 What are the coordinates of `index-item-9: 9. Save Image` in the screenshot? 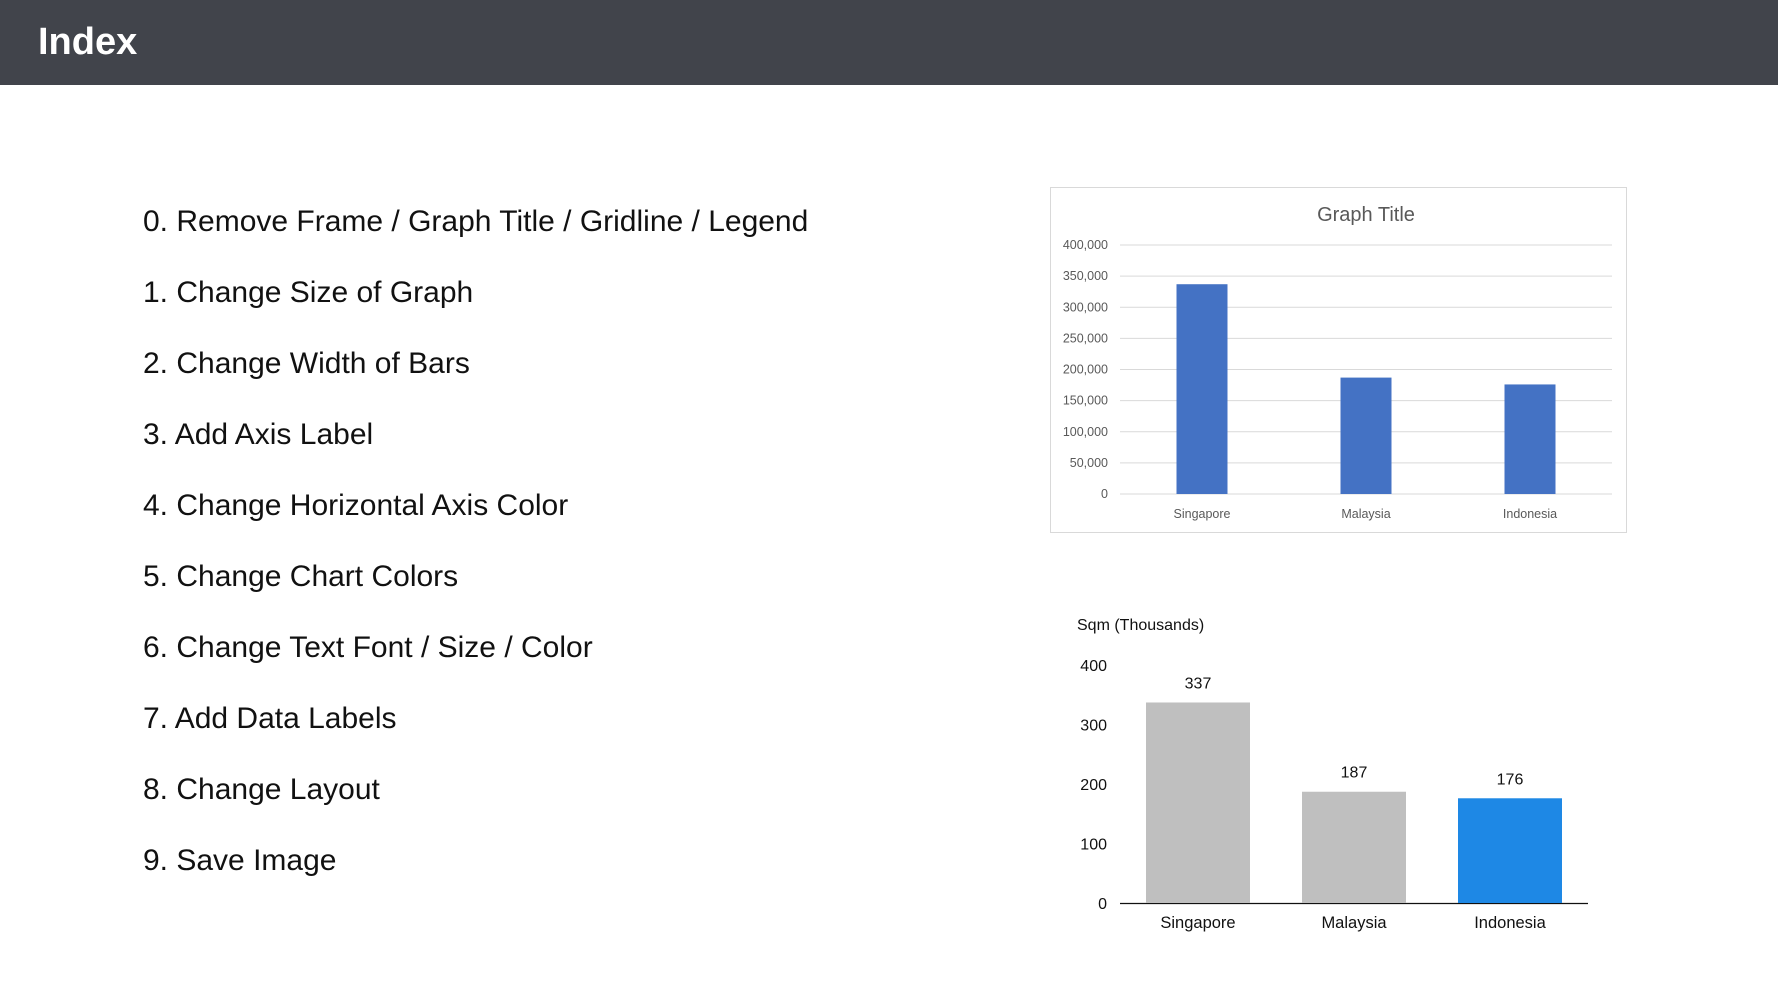 It's located at (240, 860).